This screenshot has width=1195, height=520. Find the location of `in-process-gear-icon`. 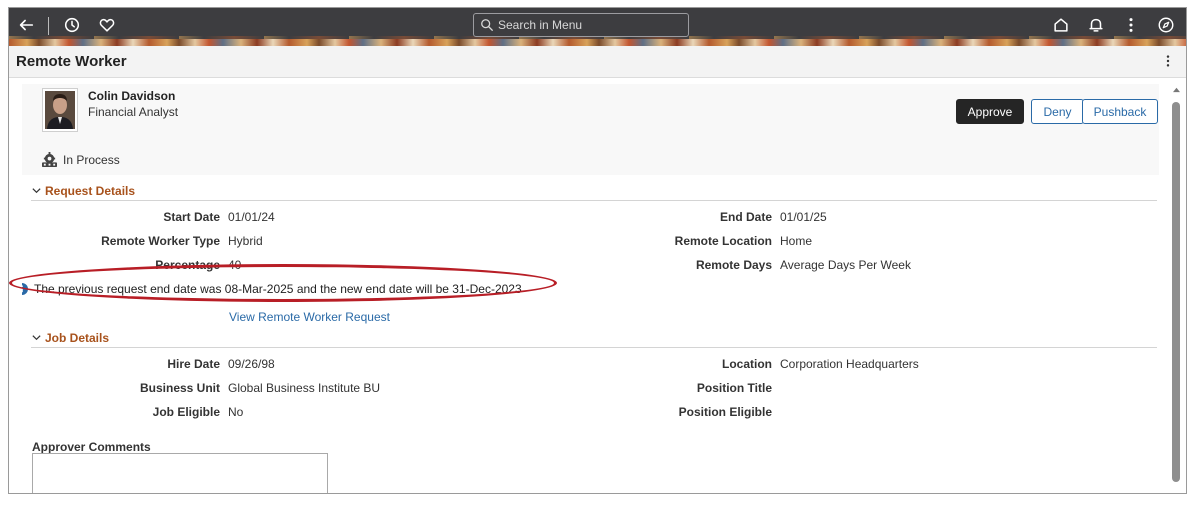

in-process-gear-icon is located at coordinates (49, 159).